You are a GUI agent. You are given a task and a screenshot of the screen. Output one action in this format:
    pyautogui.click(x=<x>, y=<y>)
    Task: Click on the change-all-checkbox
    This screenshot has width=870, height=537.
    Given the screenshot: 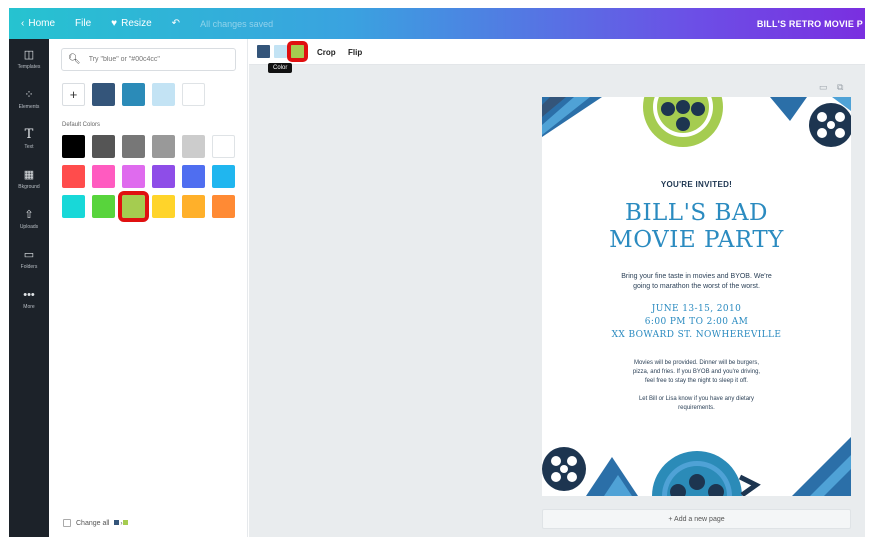 What is the action you would take?
    pyautogui.click(x=67, y=523)
    